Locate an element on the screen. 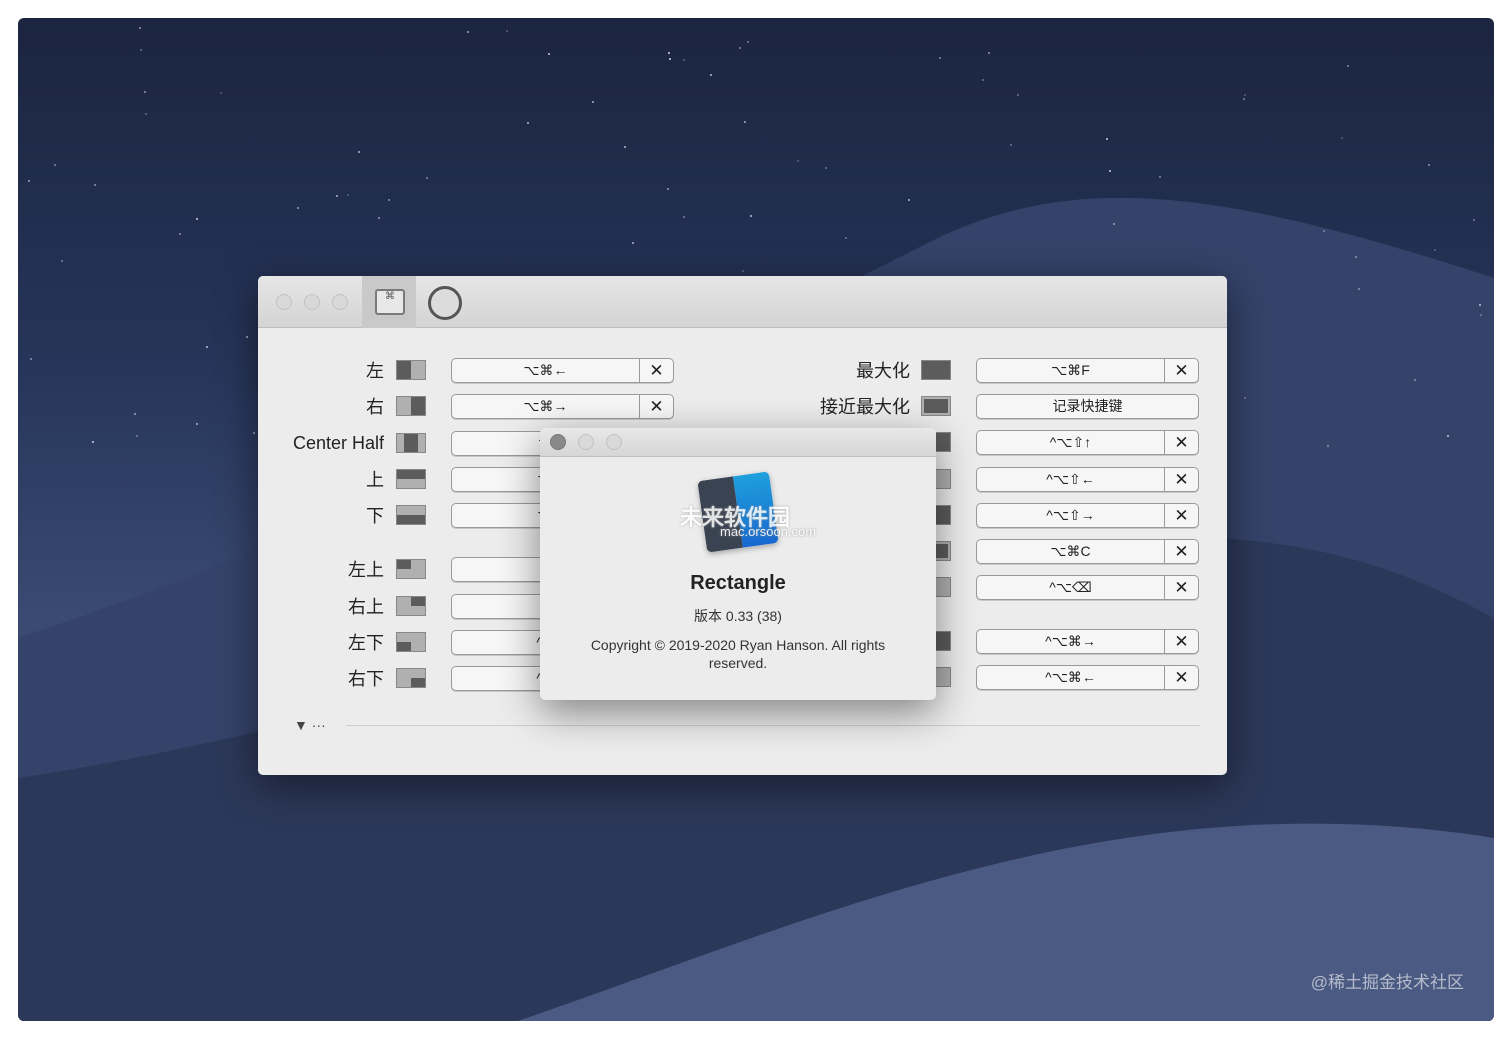 The image size is (1512, 1039). shortcut-label: 左下 is located at coordinates (366, 643).